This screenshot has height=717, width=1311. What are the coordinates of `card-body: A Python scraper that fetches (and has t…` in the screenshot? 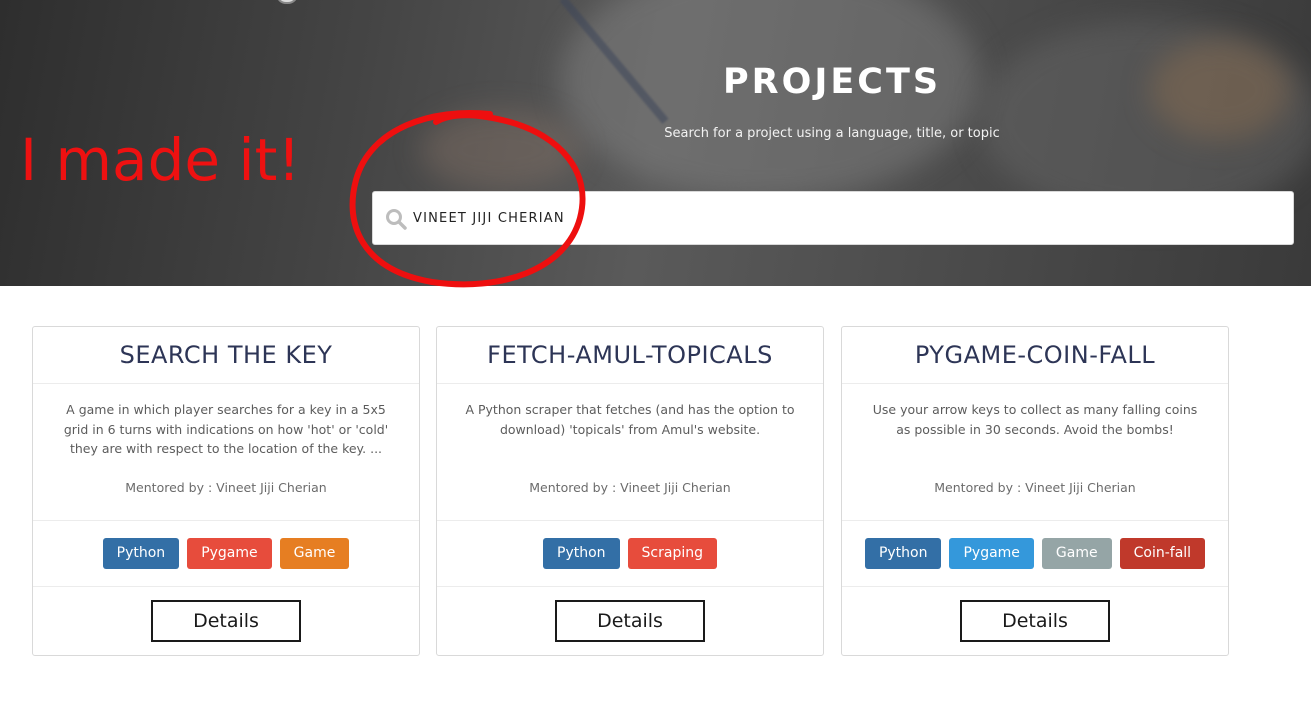 It's located at (630, 452).